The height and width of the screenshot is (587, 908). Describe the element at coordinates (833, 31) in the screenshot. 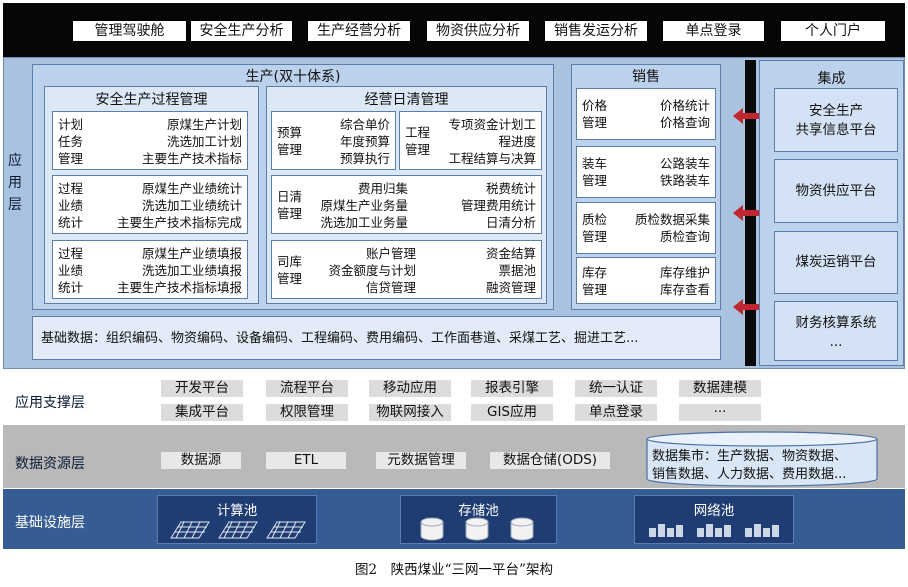

I see `portal-item: 个人门户` at that location.